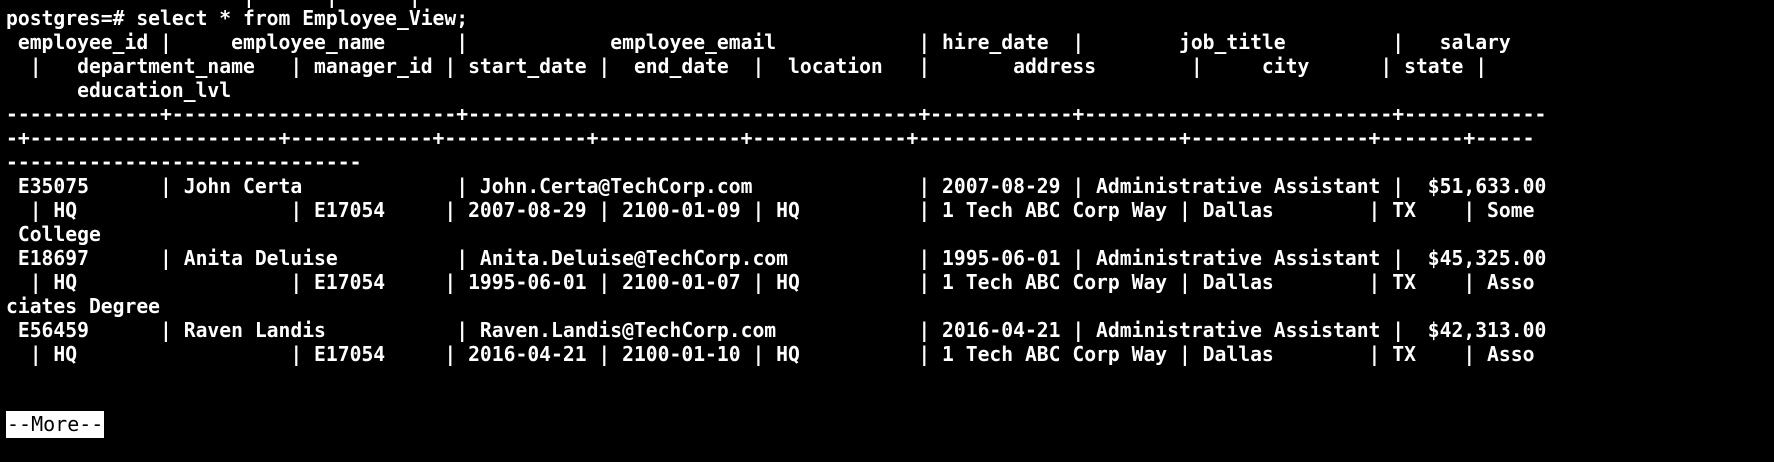 This screenshot has height=462, width=1774. Describe the element at coordinates (237, 18) in the screenshot. I see `command-prompt-line: postgres=# select * from Employee_View;` at that location.